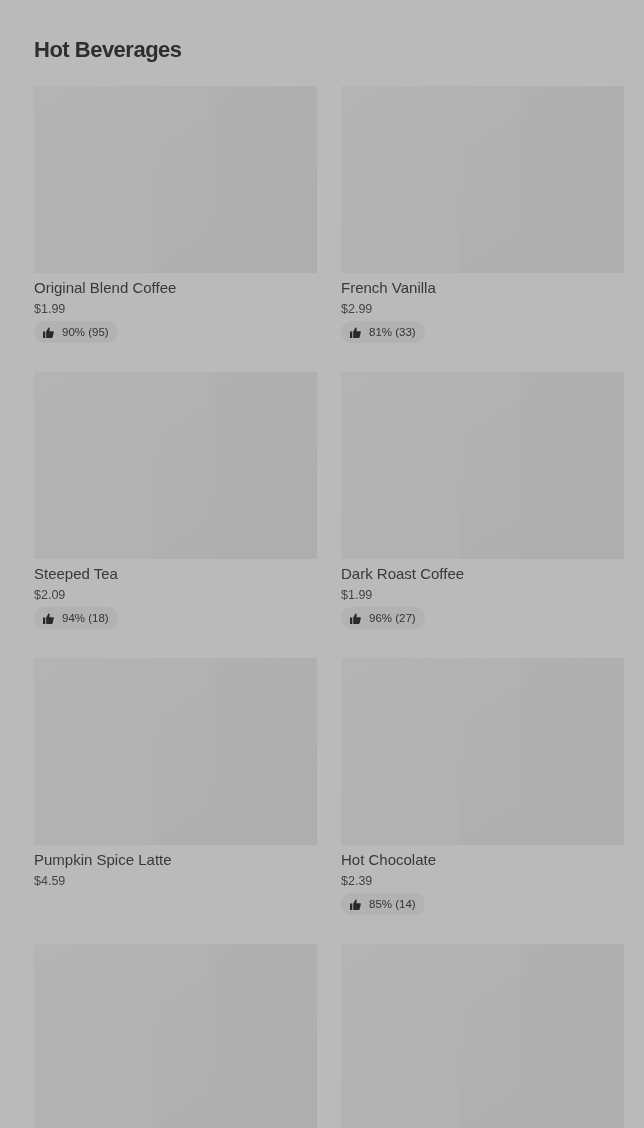 The height and width of the screenshot is (1128, 644). What do you see at coordinates (357, 881) in the screenshot?
I see `item-price: $2.39` at bounding box center [357, 881].